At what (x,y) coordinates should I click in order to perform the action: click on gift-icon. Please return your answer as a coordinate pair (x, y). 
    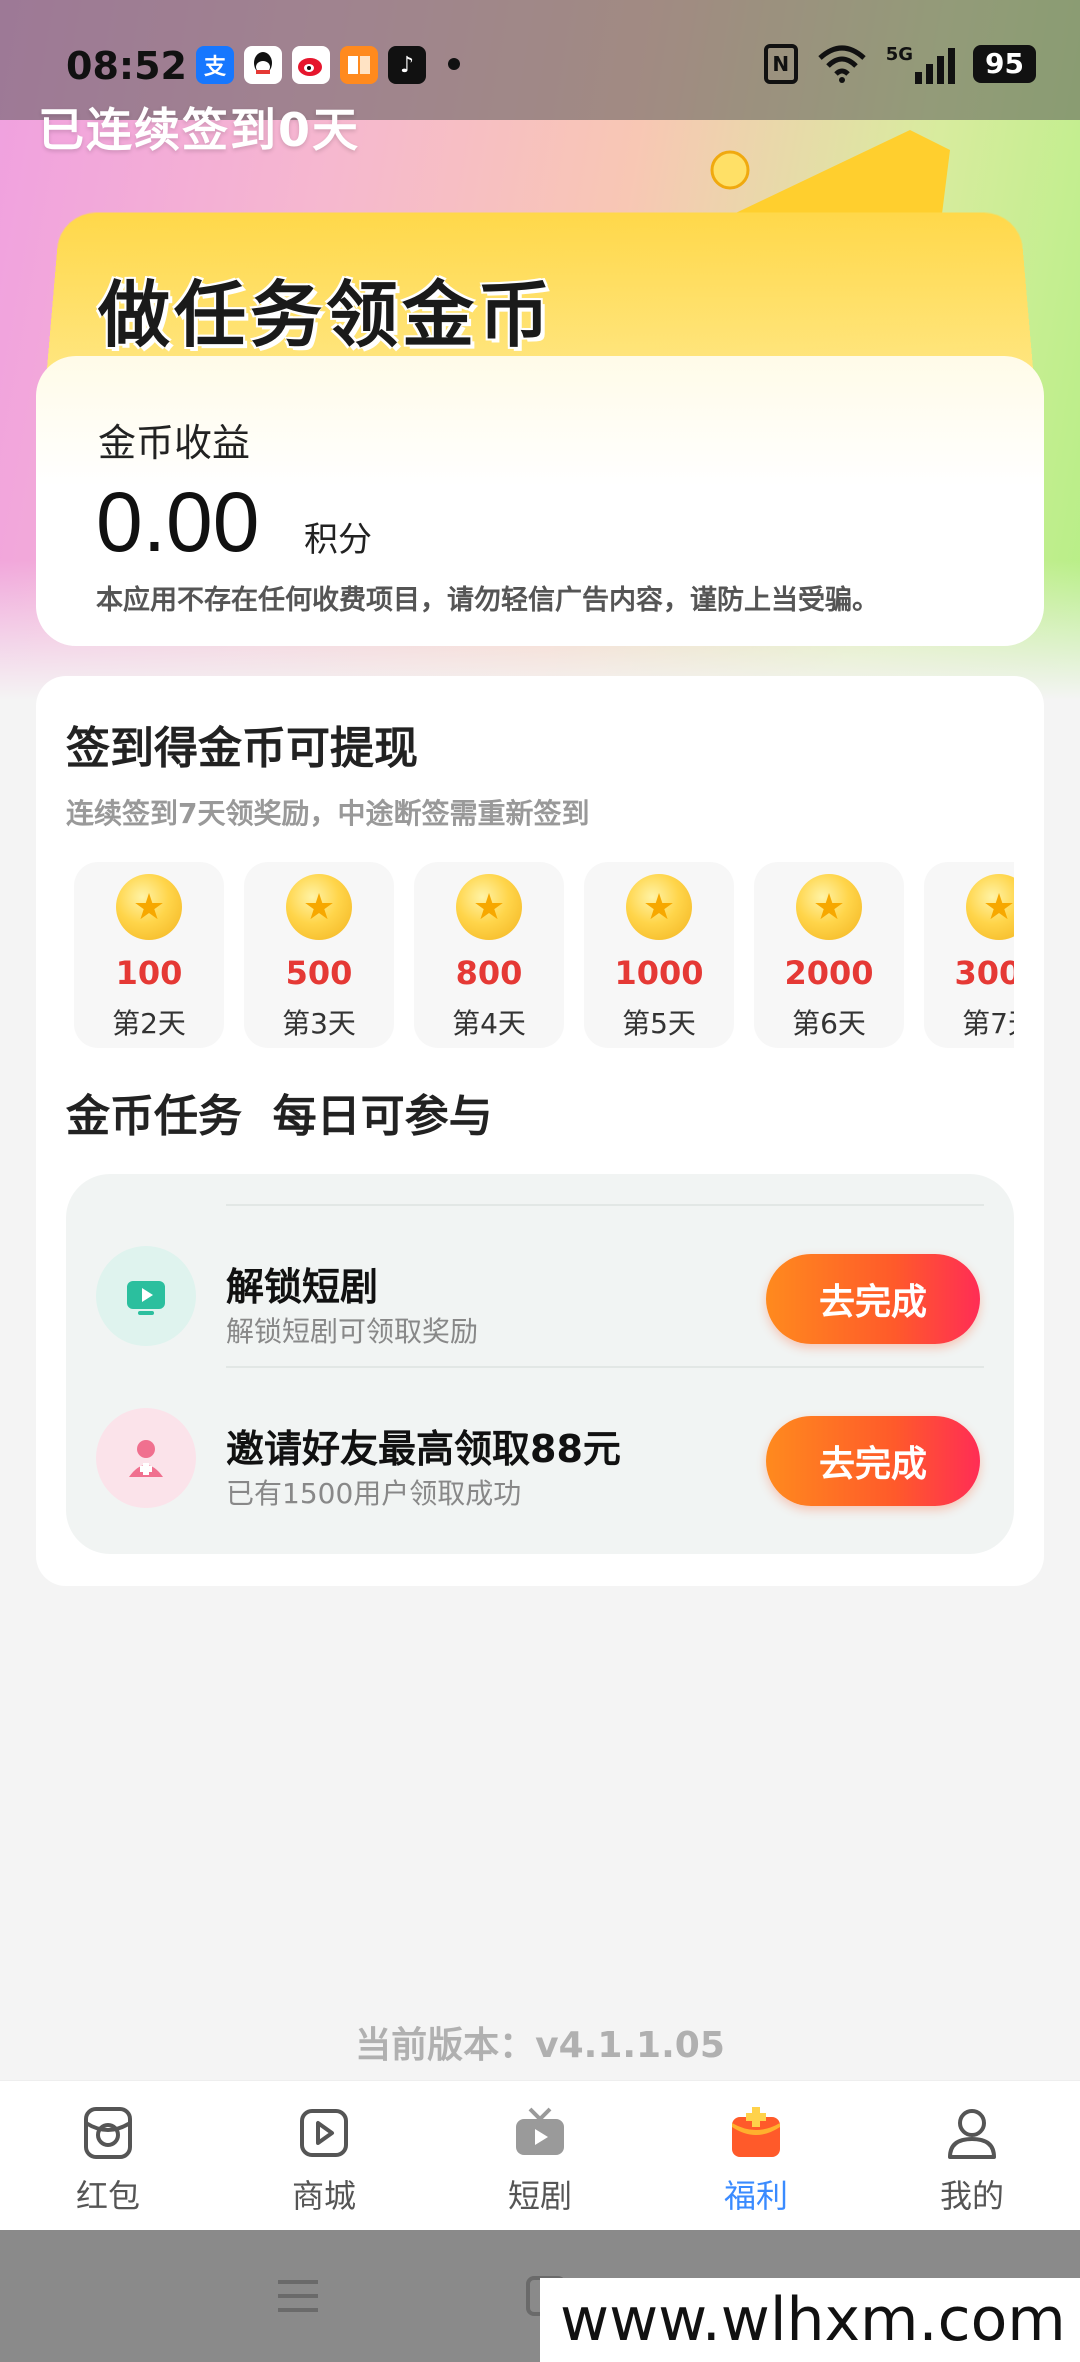
    Looking at the image, I should click on (756, 2132).